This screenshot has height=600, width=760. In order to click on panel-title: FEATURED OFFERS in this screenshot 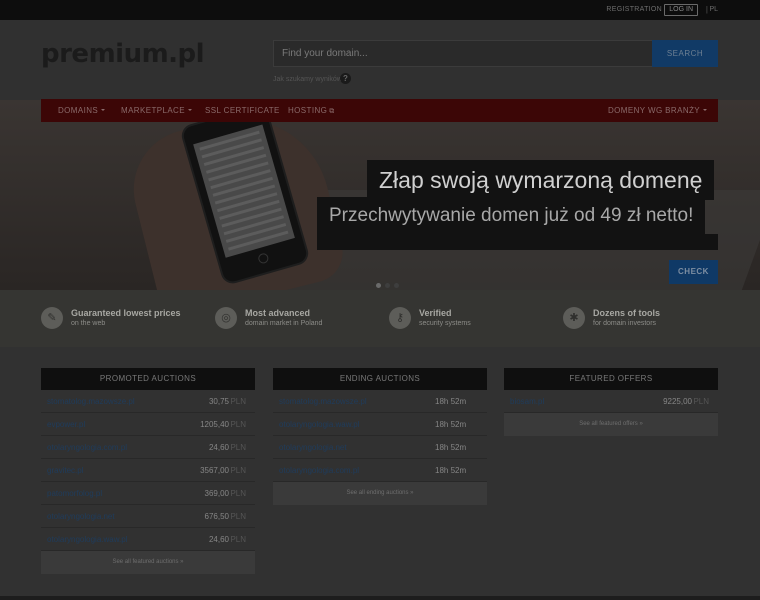, I will do `click(611, 379)`.